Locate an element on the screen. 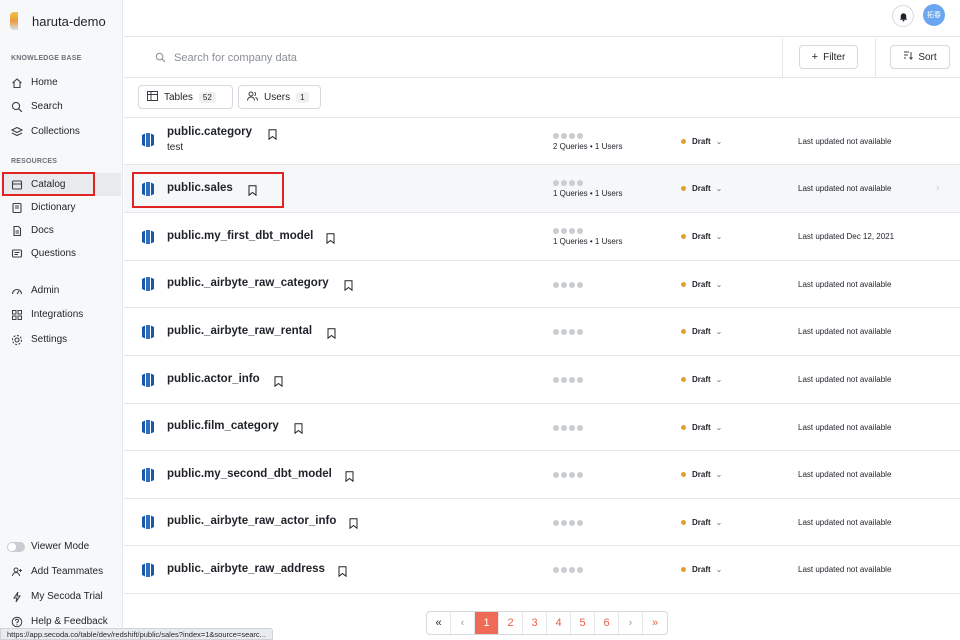 Image resolution: width=960 pixels, height=640 pixels. sidebar-item-admin: Admin is located at coordinates (62, 290).